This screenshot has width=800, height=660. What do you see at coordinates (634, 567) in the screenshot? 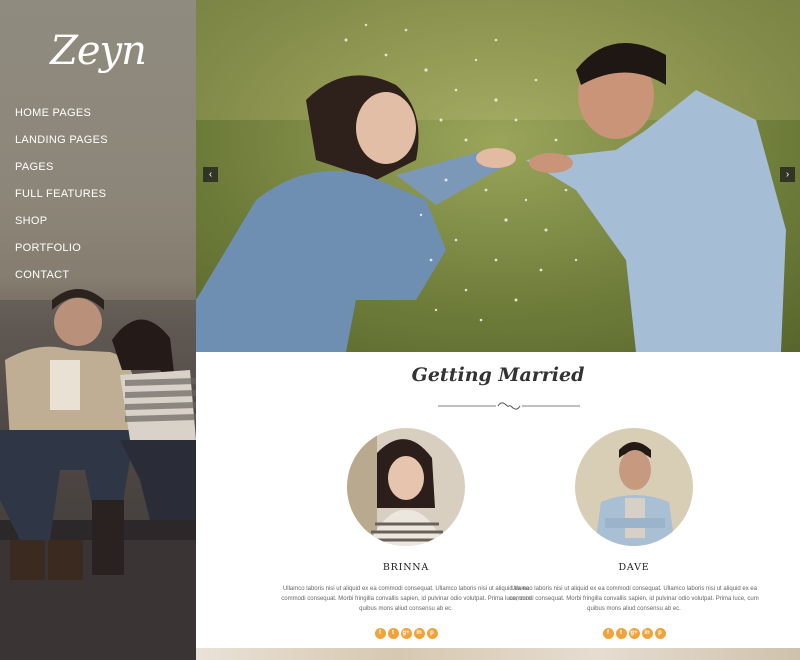
I see `person-name: DAVE` at bounding box center [634, 567].